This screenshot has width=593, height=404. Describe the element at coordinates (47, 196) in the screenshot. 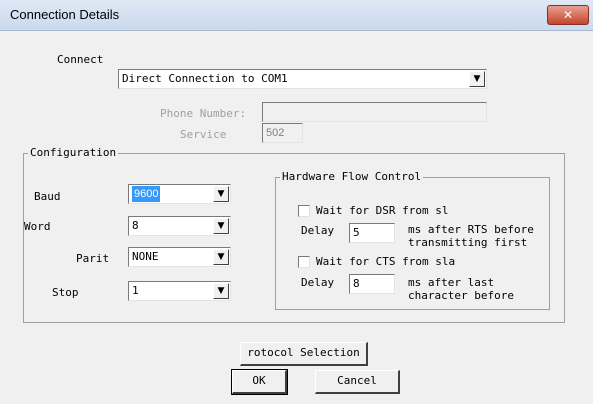

I see `baud-label: Baud` at that location.